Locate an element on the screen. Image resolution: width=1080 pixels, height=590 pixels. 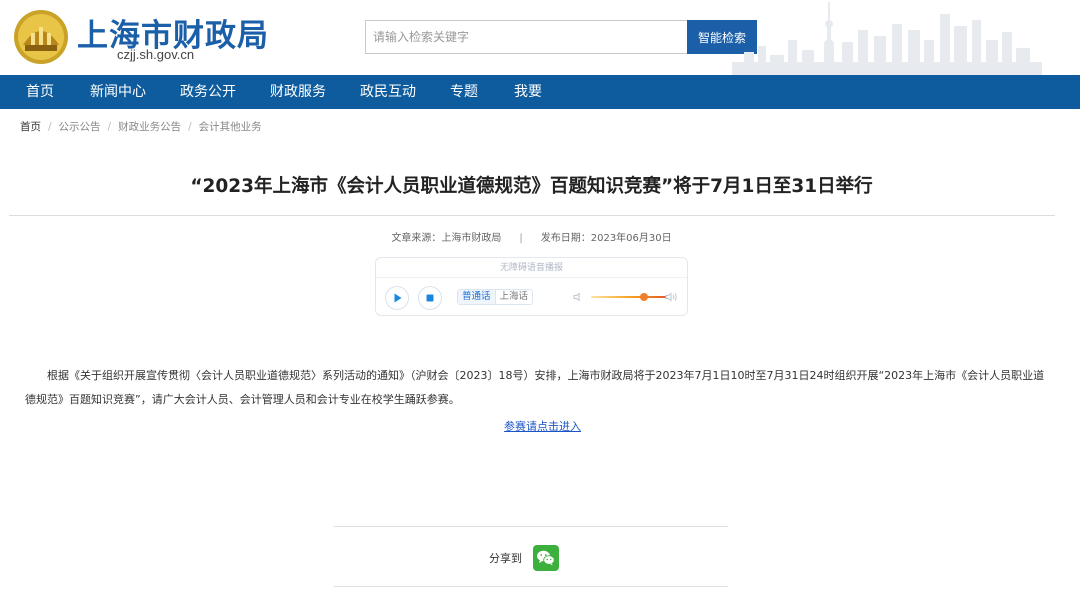
competition-entry-link: 参赛请点击进入 is located at coordinates (540, 426).